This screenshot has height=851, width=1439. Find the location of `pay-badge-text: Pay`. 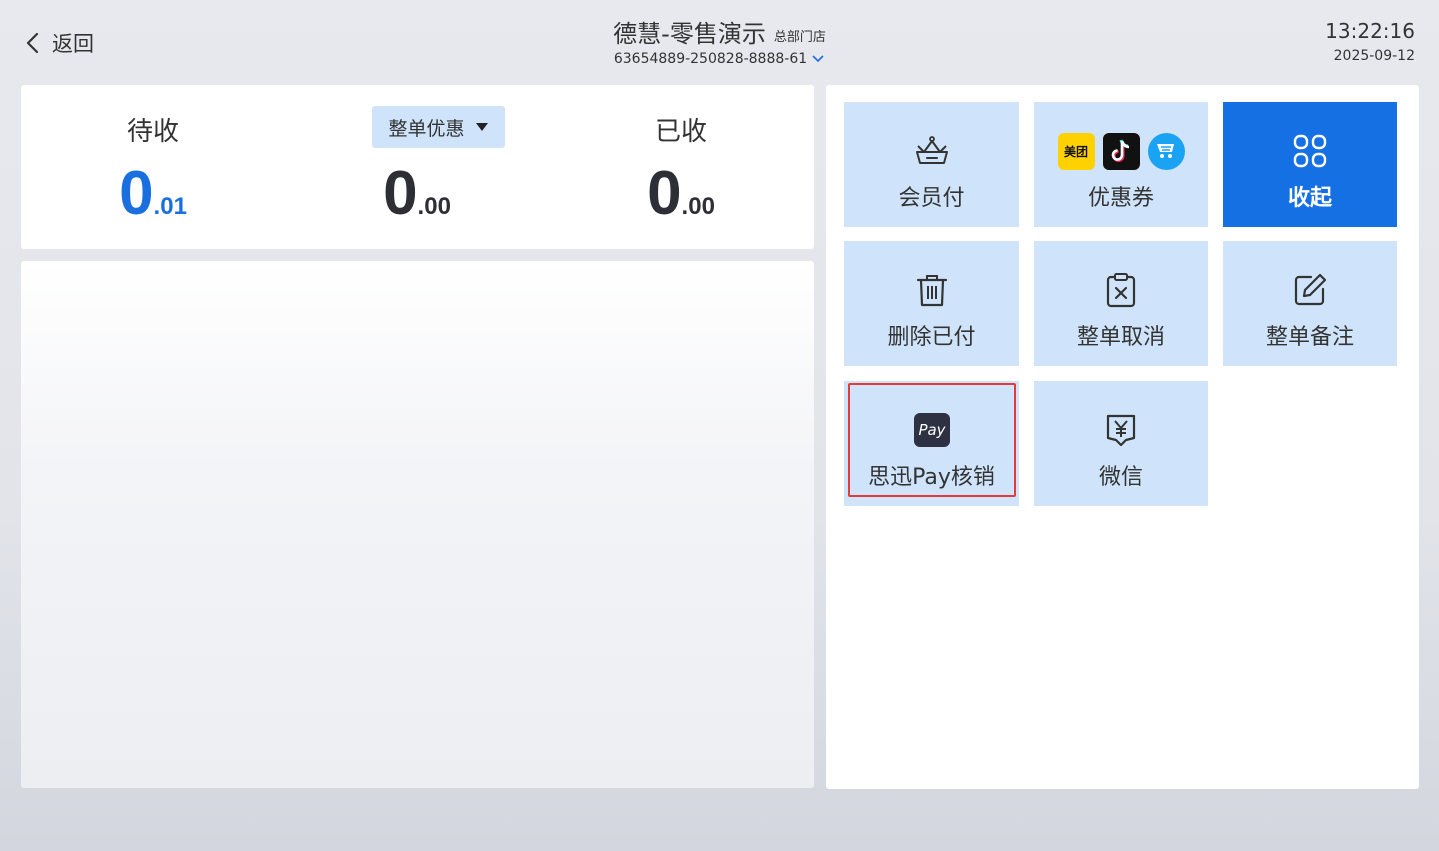

pay-badge-text: Pay is located at coordinates (932, 430).